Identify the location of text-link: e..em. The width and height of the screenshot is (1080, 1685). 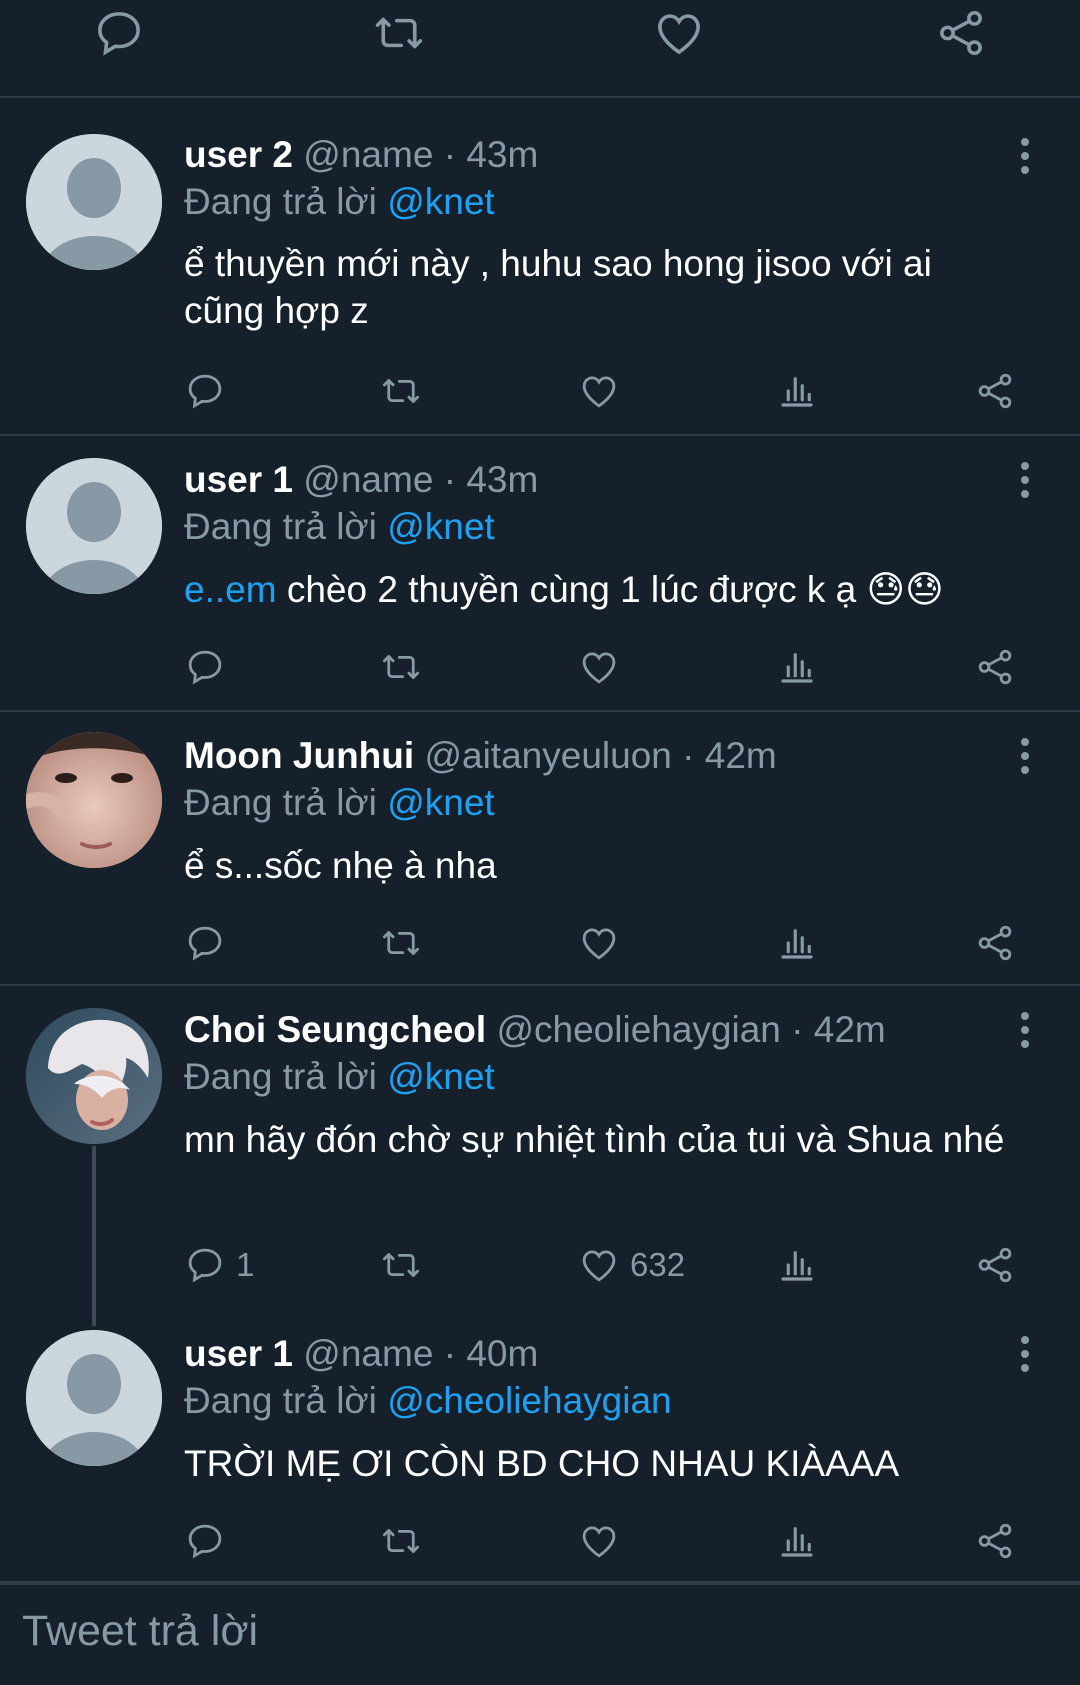
(230, 589).